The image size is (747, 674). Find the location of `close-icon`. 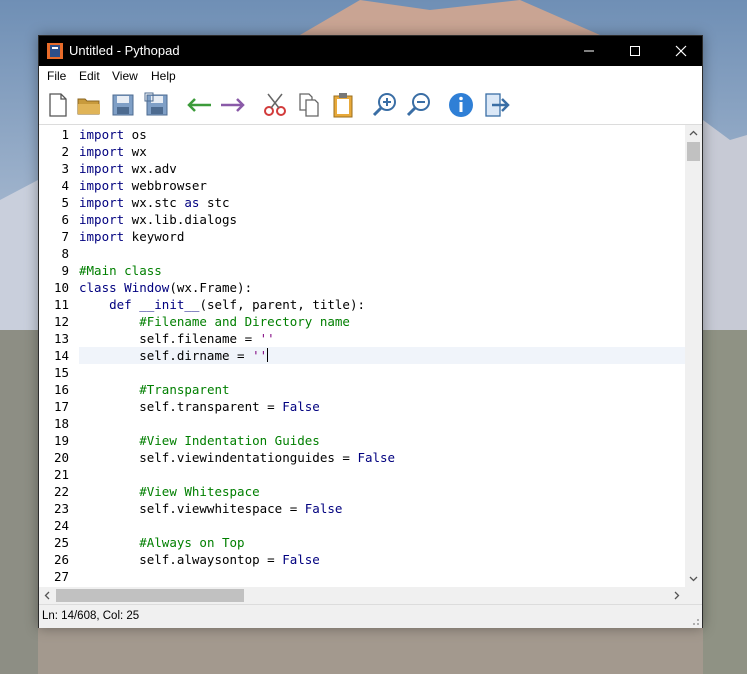

close-icon is located at coordinates (681, 51).